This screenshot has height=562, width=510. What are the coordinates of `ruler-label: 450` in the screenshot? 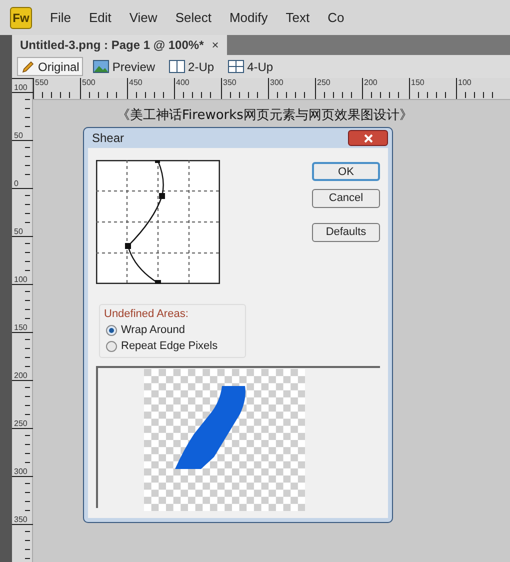 It's located at (136, 83).